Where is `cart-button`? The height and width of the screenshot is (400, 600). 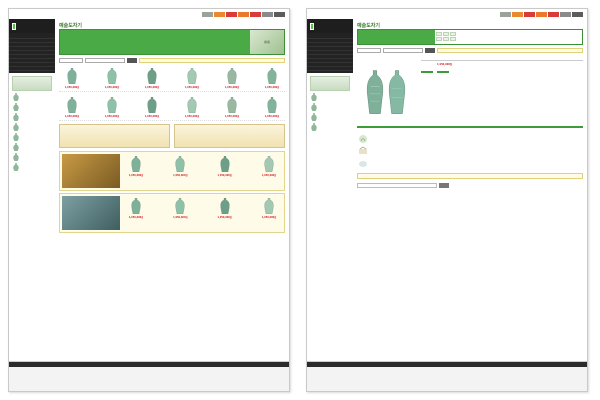 cart-button is located at coordinates (443, 71).